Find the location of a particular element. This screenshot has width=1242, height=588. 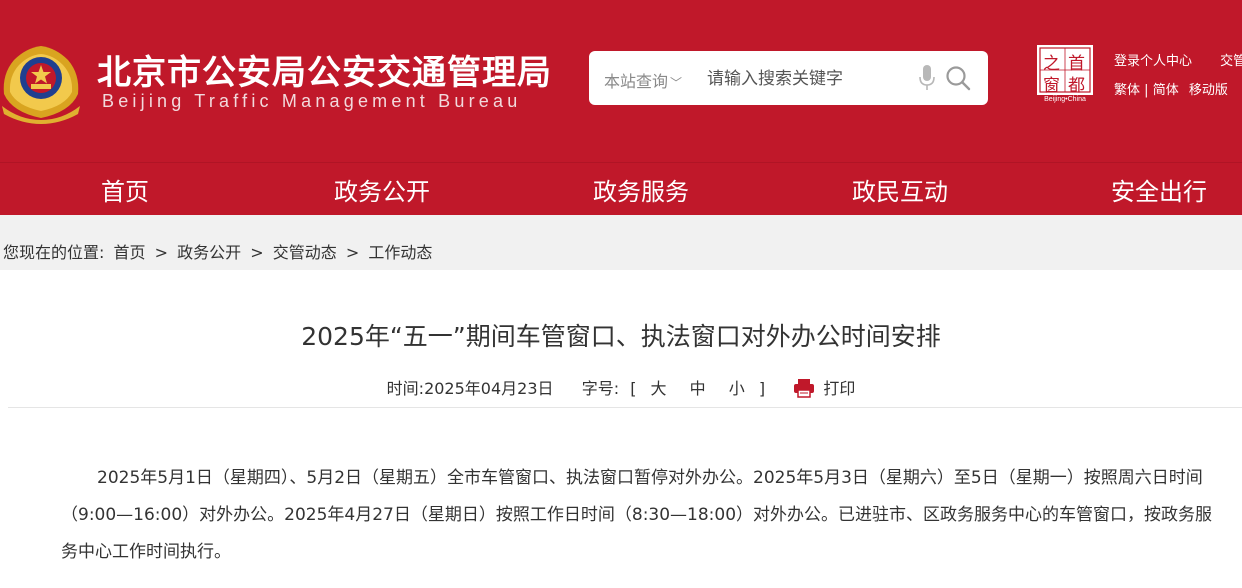

top-links-row-1: 登录个人中心 交管 is located at coordinates (1178, 59).